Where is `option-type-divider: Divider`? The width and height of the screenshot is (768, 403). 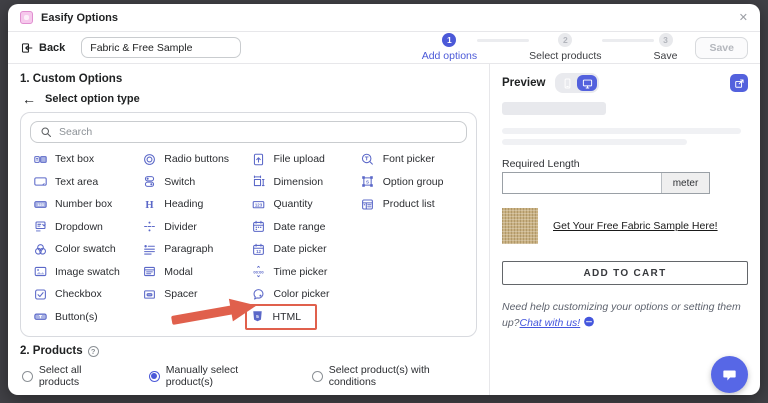
option-type-divider: Divider is located at coordinates (193, 227).